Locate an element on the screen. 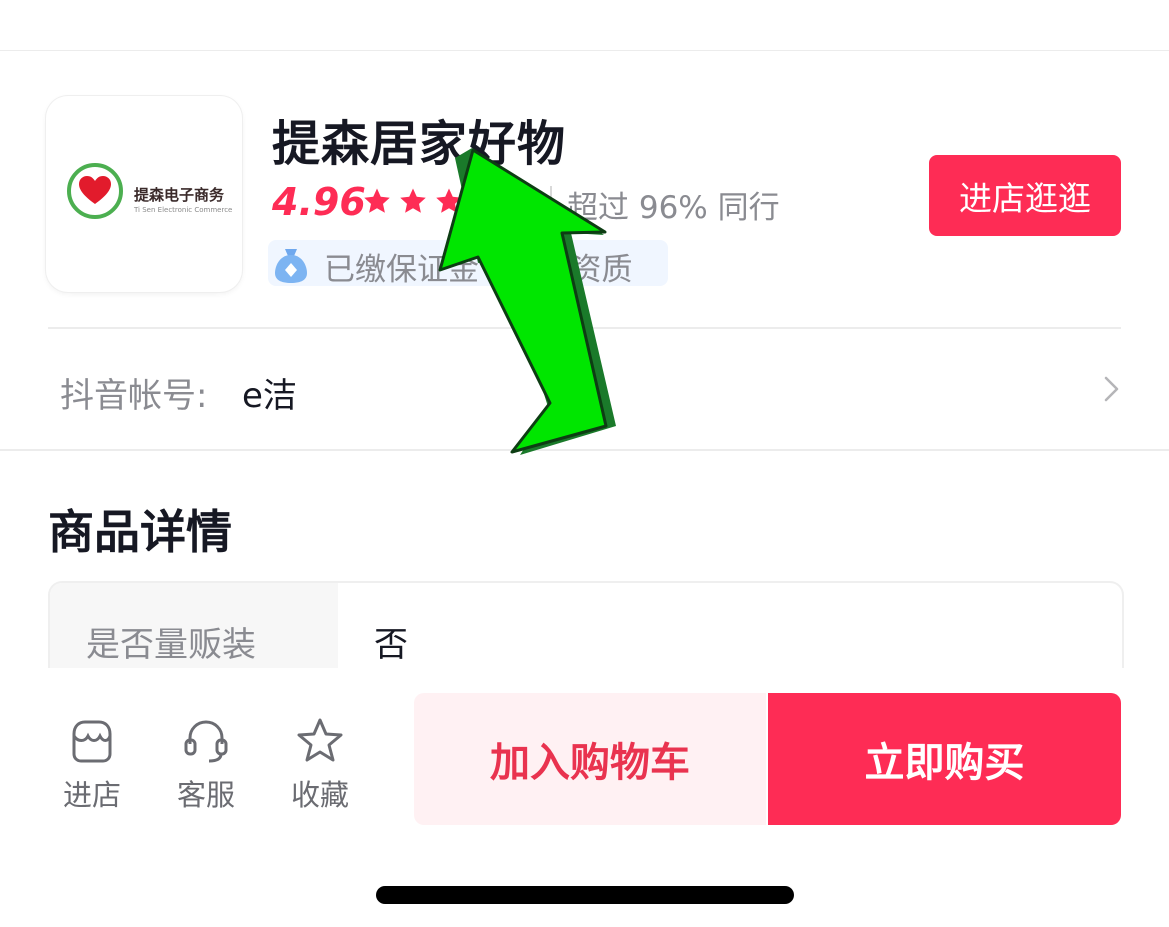 The width and height of the screenshot is (1169, 927). action-enter-store: 进店 is located at coordinates (92, 766).